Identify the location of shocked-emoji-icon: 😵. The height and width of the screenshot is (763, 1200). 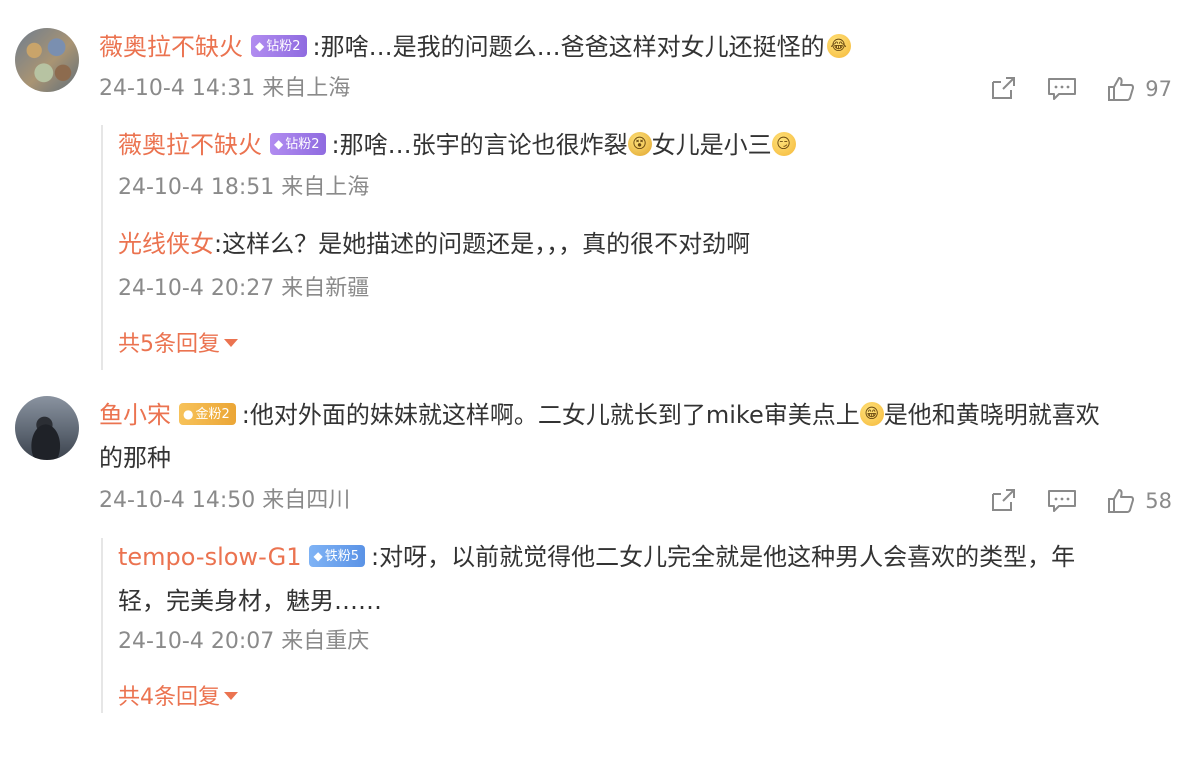
(639, 144).